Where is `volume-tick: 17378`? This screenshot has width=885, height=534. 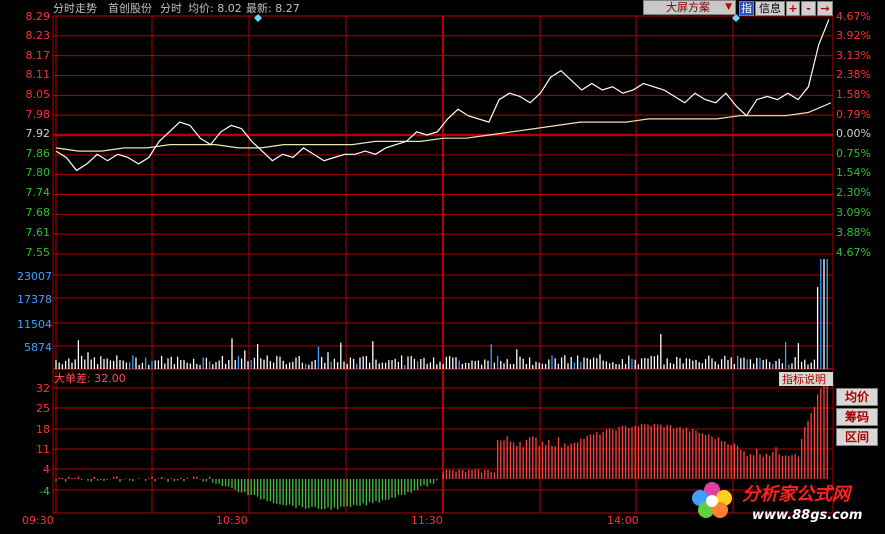 volume-tick: 17378 is located at coordinates (34, 299).